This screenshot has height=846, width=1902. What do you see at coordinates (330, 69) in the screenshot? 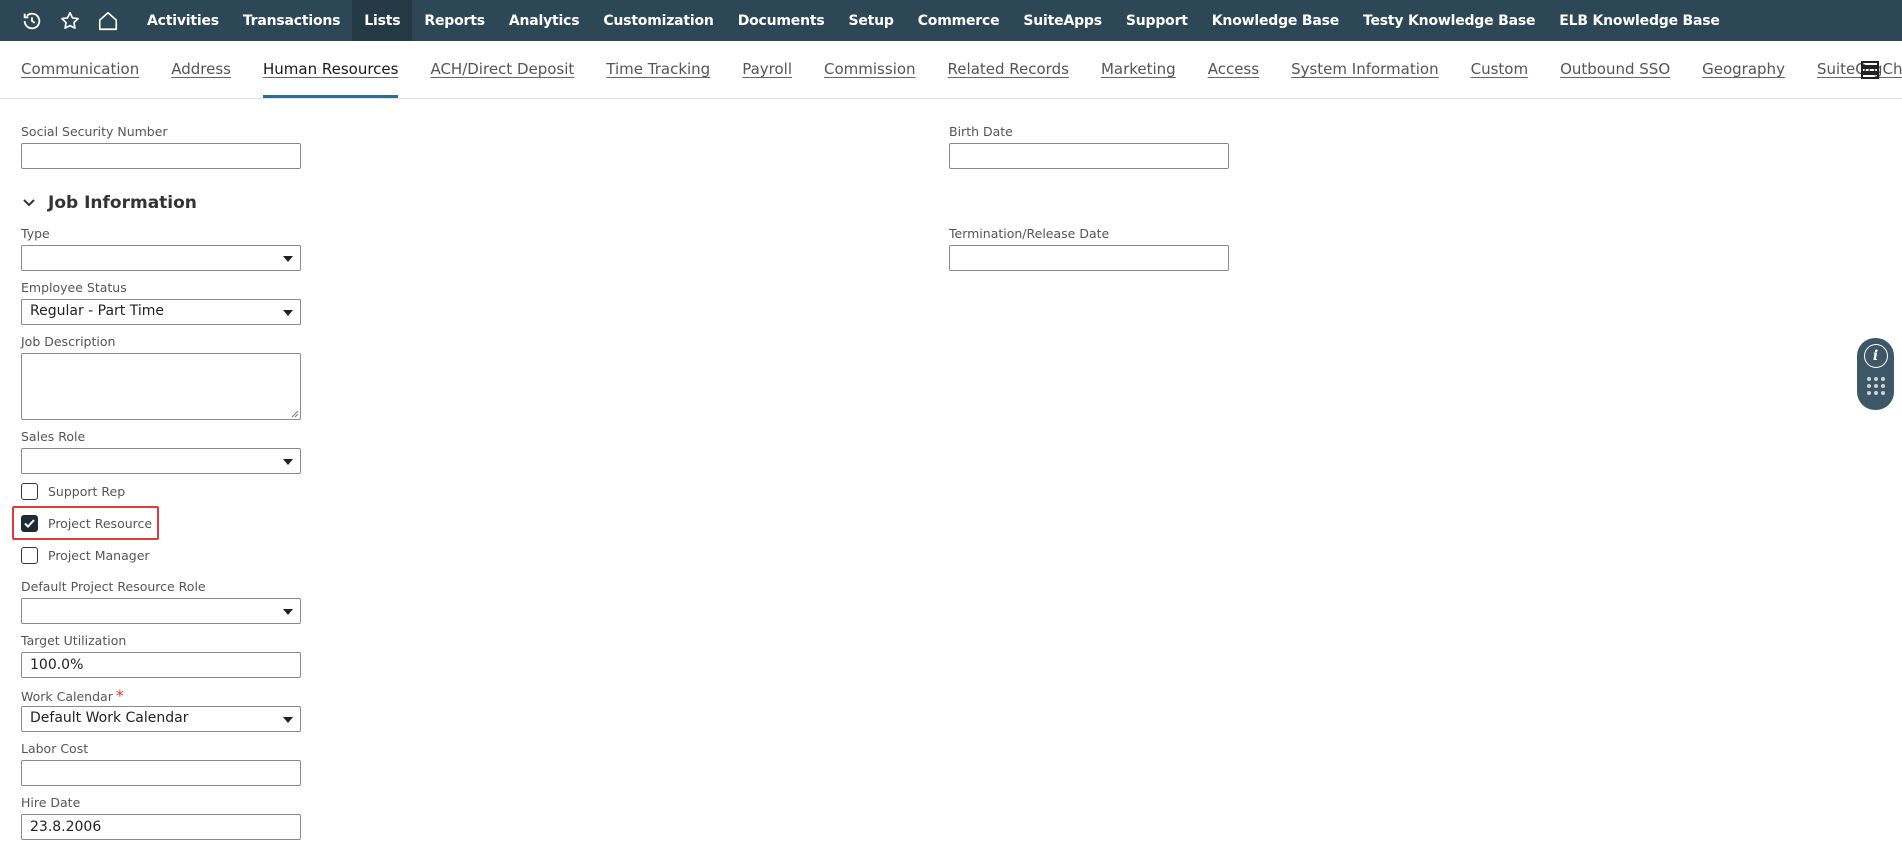
I see `tab-human-resources: Human Resources` at bounding box center [330, 69].